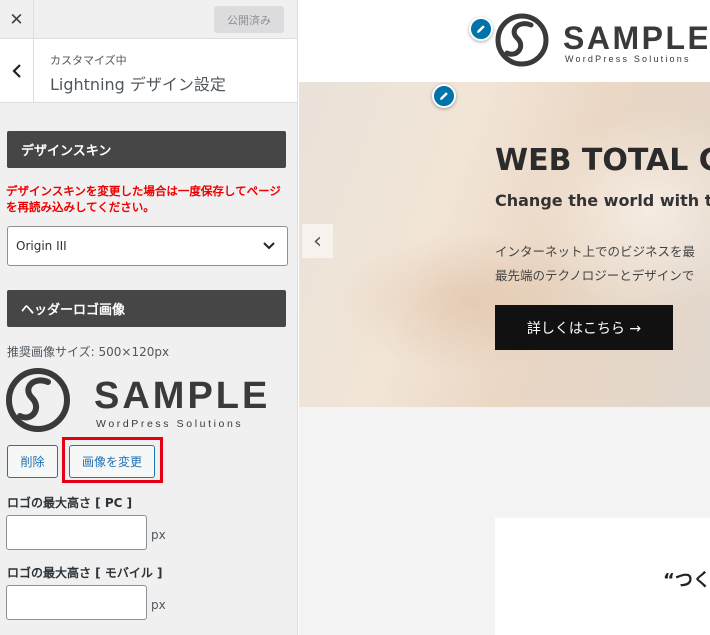 The height and width of the screenshot is (635, 710). Describe the element at coordinates (158, 535) in the screenshot. I see `logo-max-pc-unit: px` at that location.